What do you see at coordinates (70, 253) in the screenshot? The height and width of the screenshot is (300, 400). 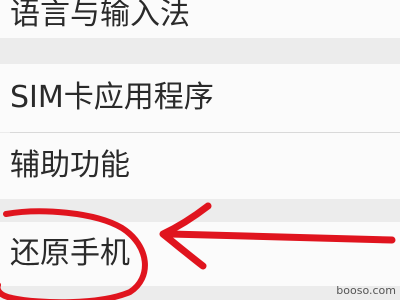 I see `settings-item-label: 还原手机` at bounding box center [70, 253].